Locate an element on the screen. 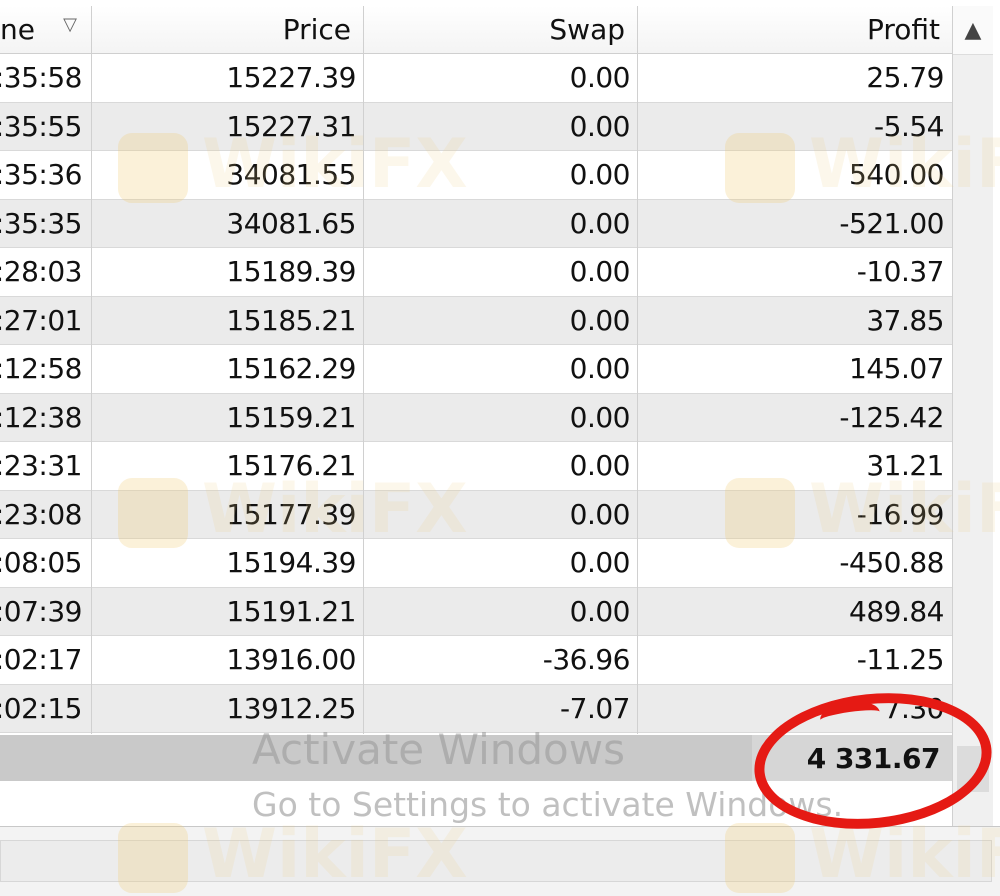 This screenshot has height=896, width=1000. price-cell: 15159.21 is located at coordinates (291, 417).